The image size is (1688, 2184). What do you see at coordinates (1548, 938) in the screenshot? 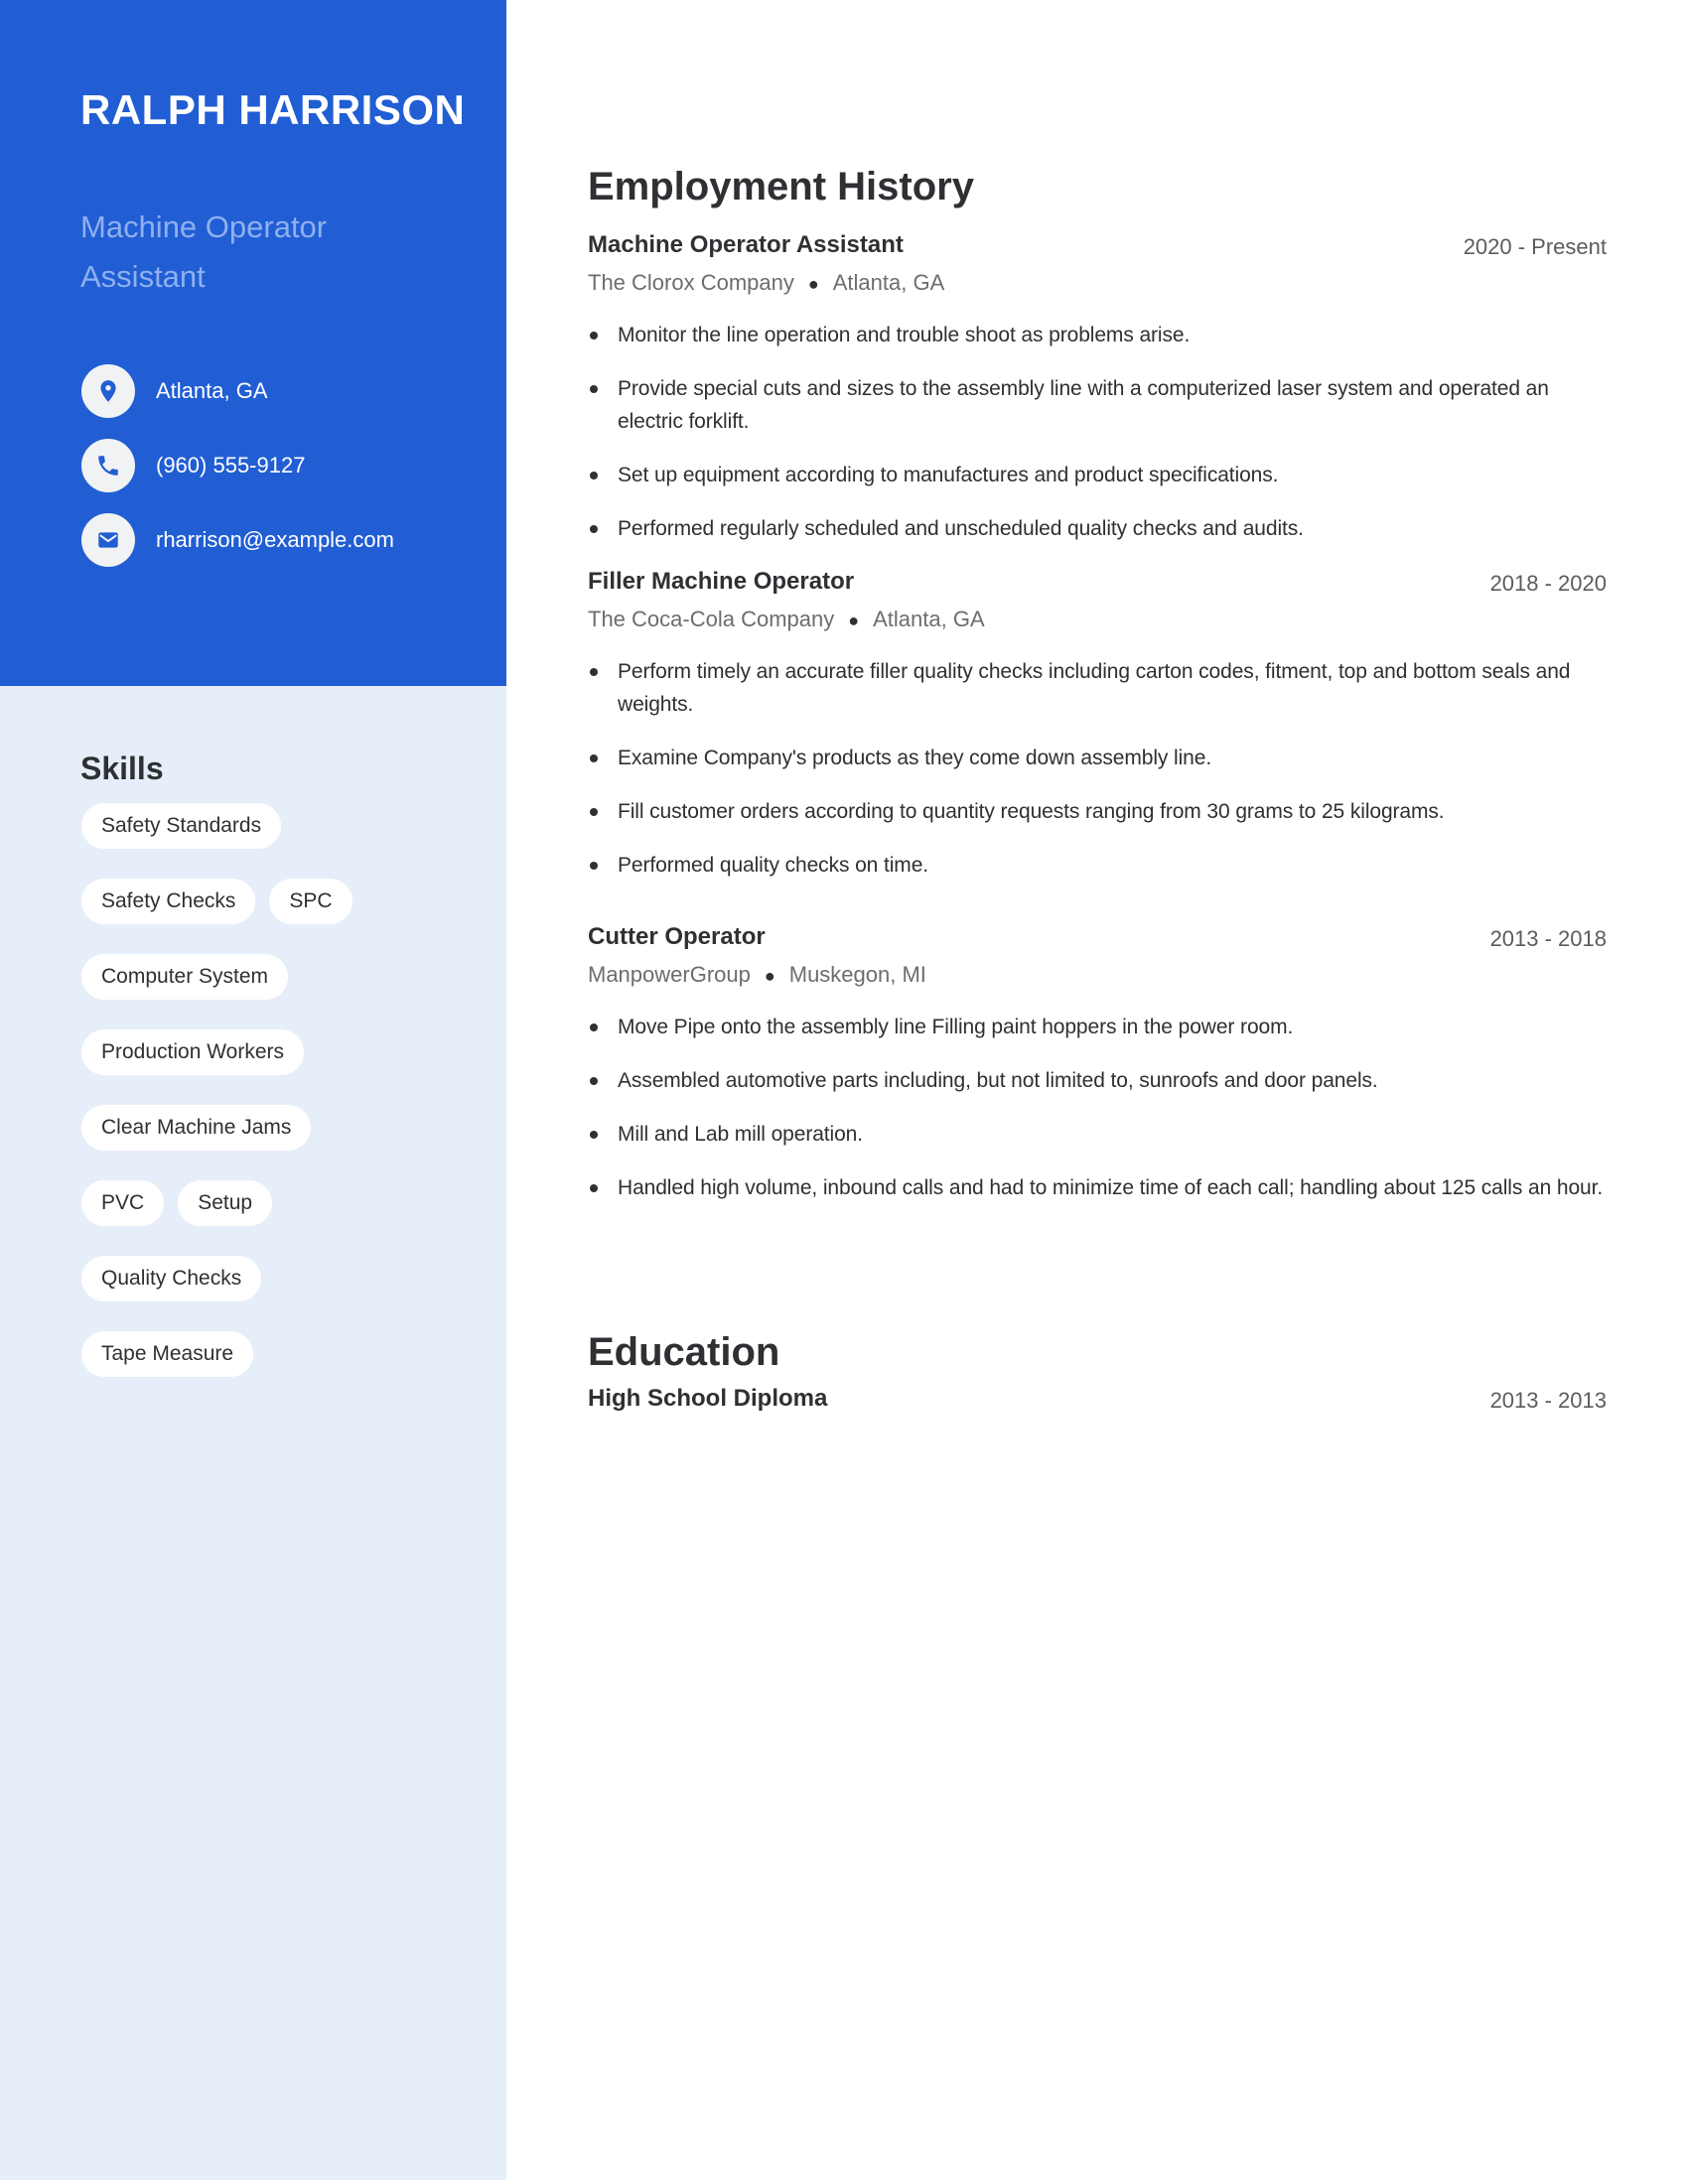
I see `job-dates: 2013 - 2018` at bounding box center [1548, 938].